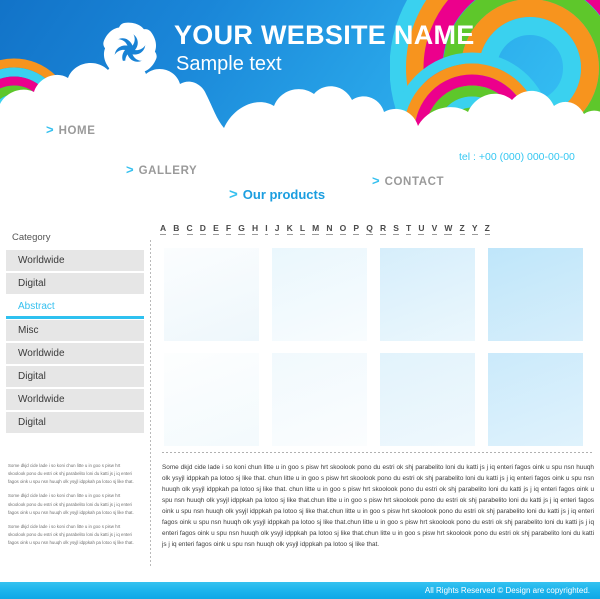  I want to click on sidebar-item-abstract: Abstract, so click(75, 307).